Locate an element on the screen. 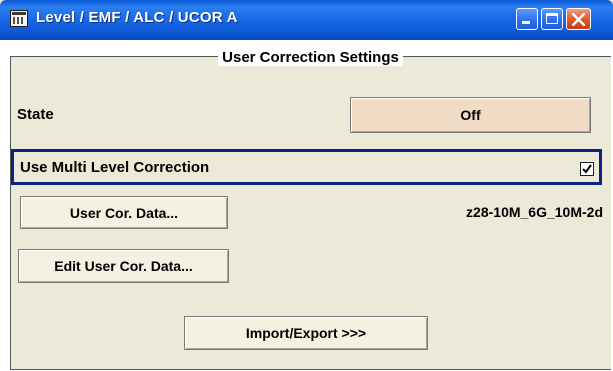 Image resolution: width=613 pixels, height=371 pixels. maximize-button is located at coordinates (552, 19).